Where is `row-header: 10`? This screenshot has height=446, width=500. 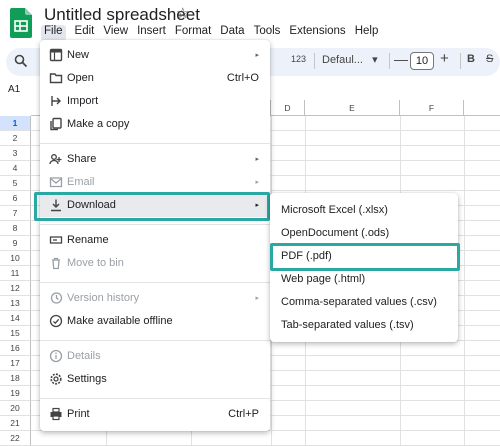
row-header: 10 is located at coordinates (15, 258).